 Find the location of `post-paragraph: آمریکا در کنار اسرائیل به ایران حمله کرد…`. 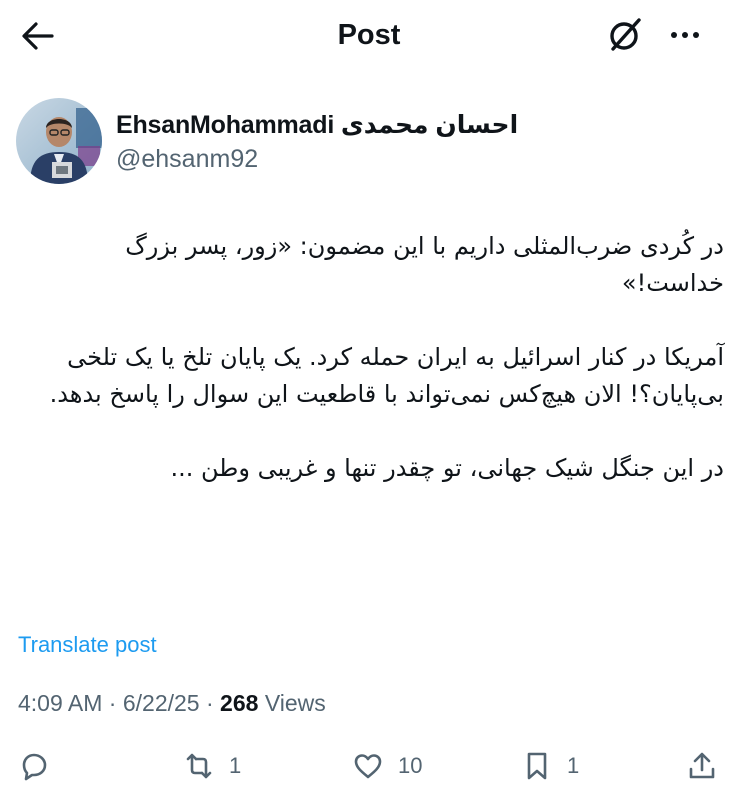

post-paragraph: آمریکا در کنار اسرائیل به ایران حمله کرد… is located at coordinates (386, 375).